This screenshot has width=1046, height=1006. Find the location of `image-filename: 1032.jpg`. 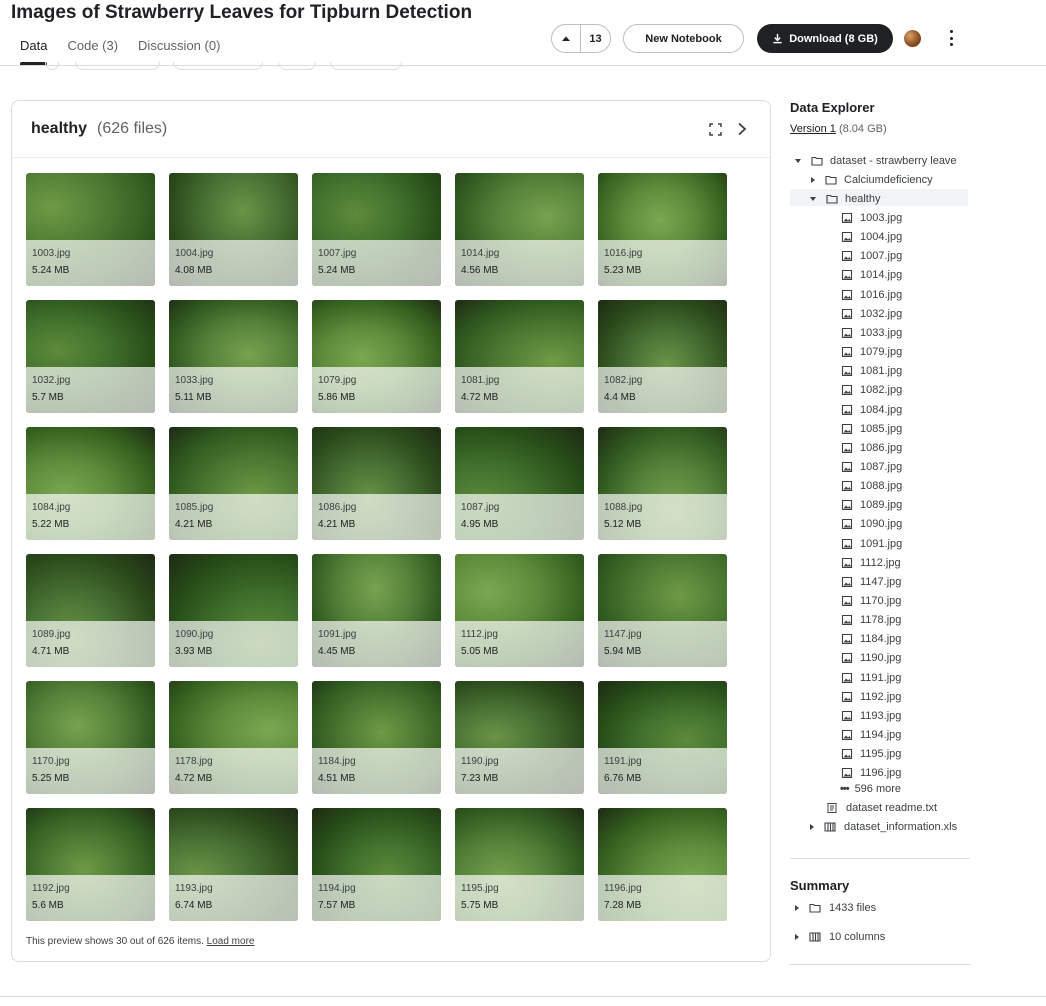

image-filename: 1032.jpg is located at coordinates (51, 380).